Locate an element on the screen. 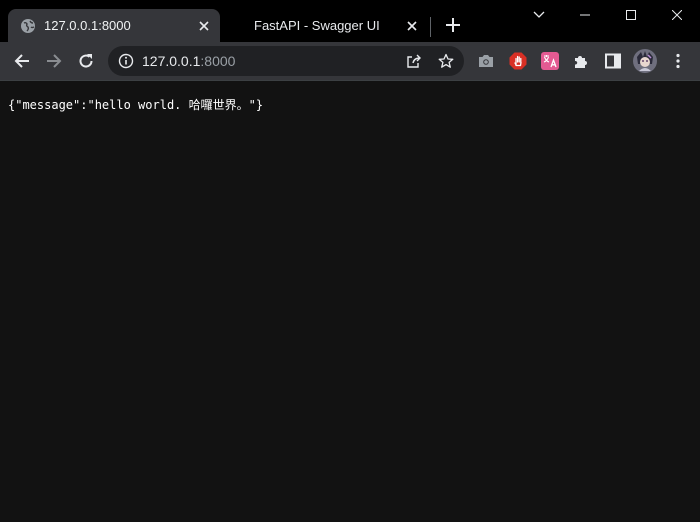 The width and height of the screenshot is (700, 522). omnibox: 127.0.0.1:8000 is located at coordinates (286, 61).